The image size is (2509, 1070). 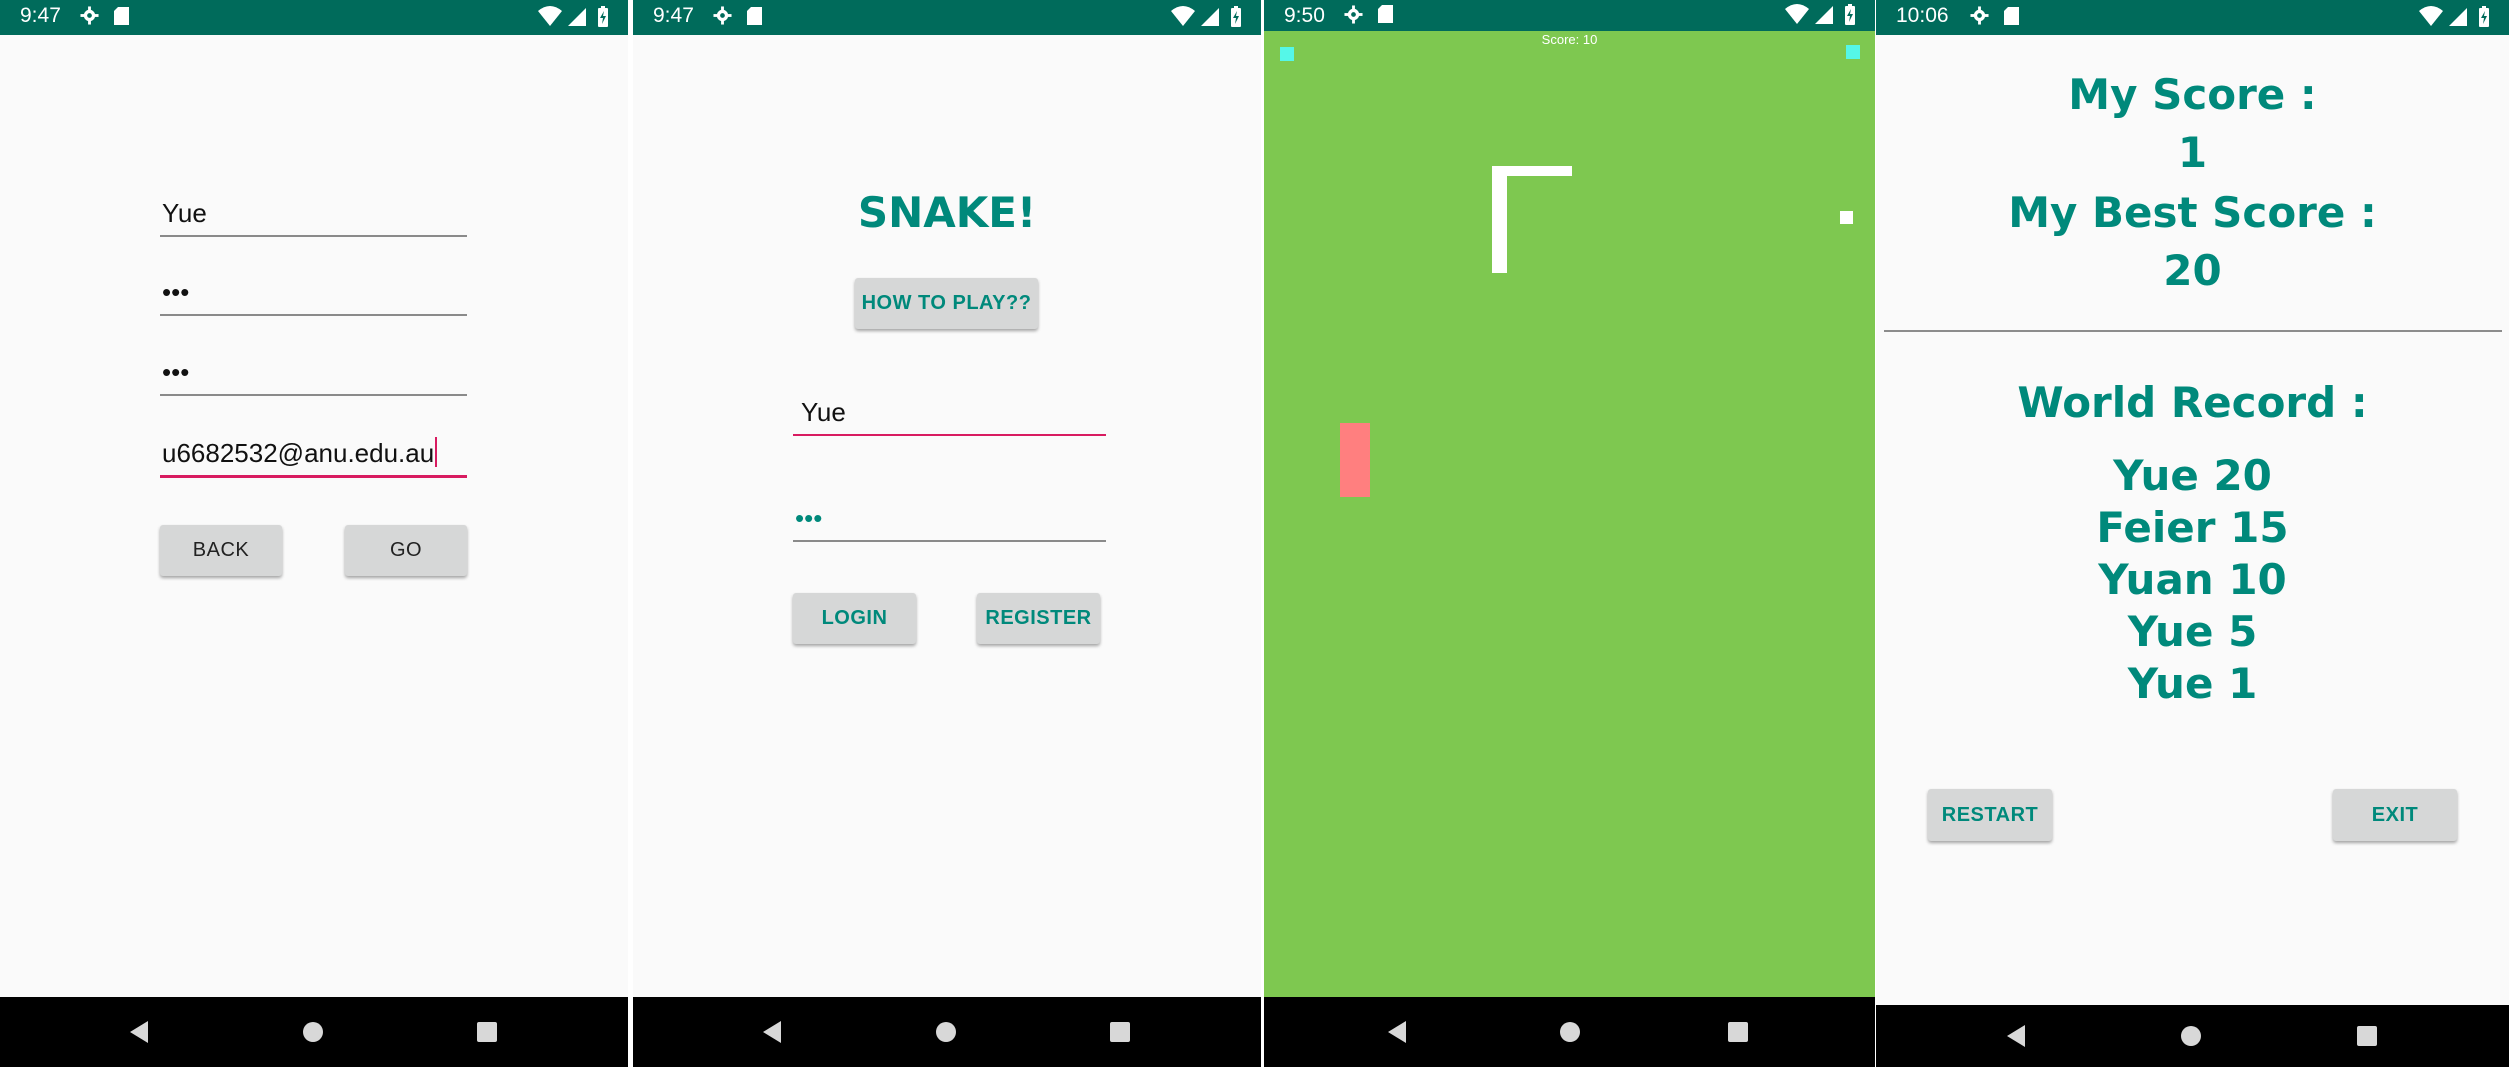 What do you see at coordinates (2192, 270) in the screenshot?
I see `best-score-value: 20` at bounding box center [2192, 270].